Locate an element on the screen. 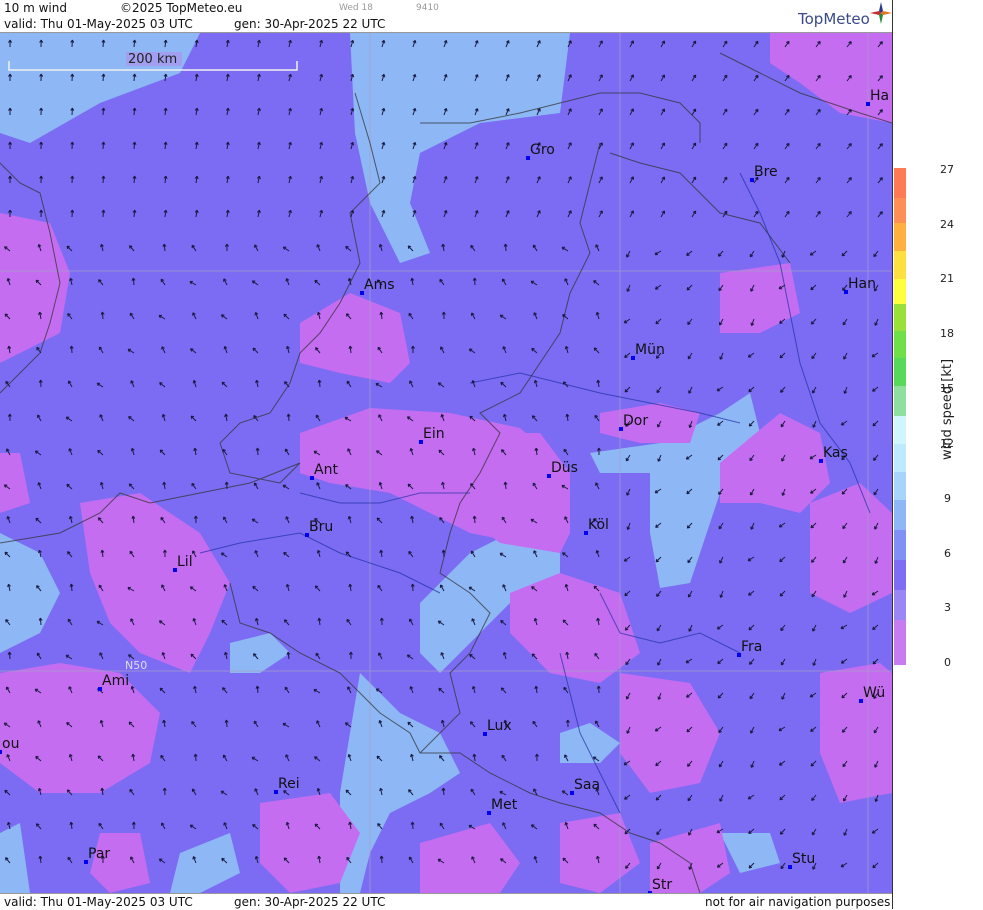 The width and height of the screenshot is (983, 910). latitude-label: N50 is located at coordinates (136, 665).